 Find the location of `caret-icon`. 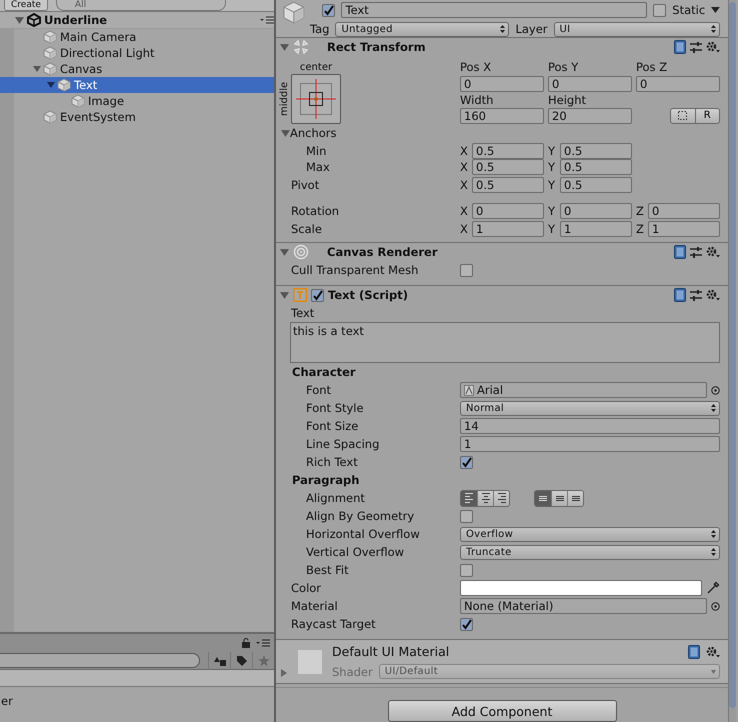

caret-icon is located at coordinates (715, 10).